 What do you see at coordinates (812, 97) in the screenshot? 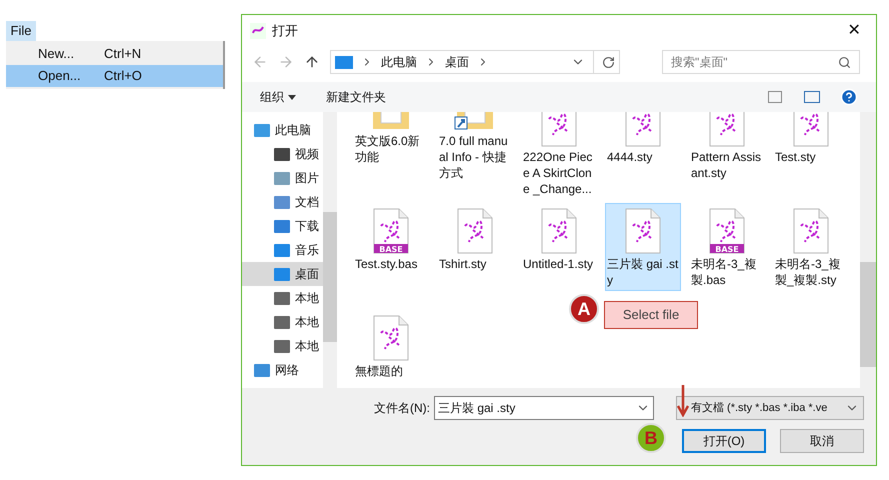
I see `preview-pane-icon` at bounding box center [812, 97].